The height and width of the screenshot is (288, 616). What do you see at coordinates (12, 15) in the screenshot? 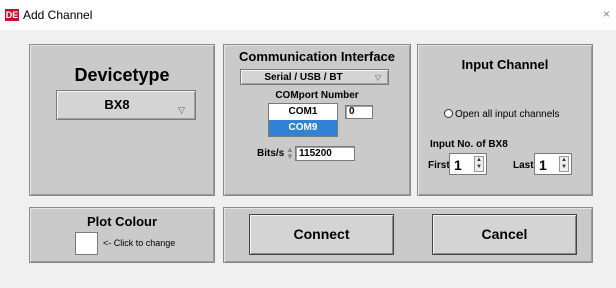
I see `app-logo-icon: DE` at bounding box center [12, 15].